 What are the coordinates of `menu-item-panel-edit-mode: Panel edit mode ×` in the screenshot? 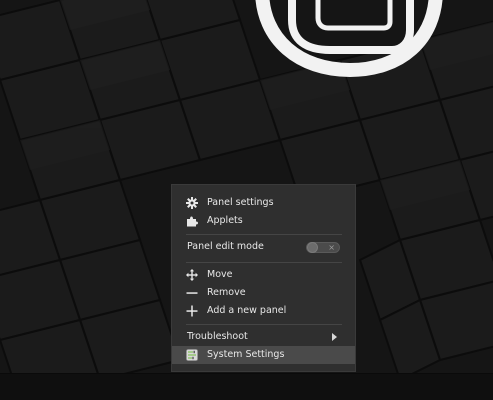 It's located at (263, 247).